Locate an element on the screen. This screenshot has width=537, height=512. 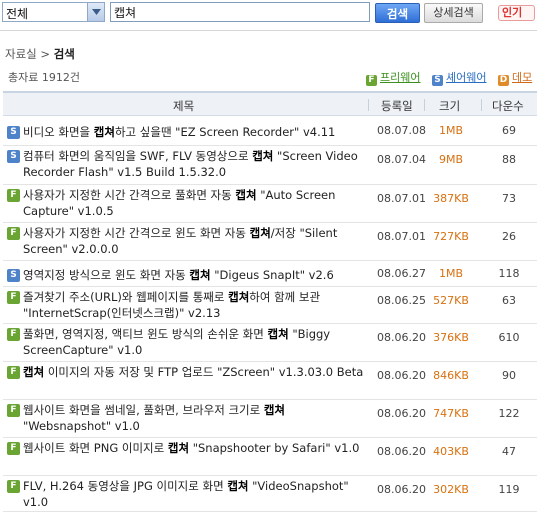
search-bar: 전체 검색 상세검색 인기 is located at coordinates (268, 14).